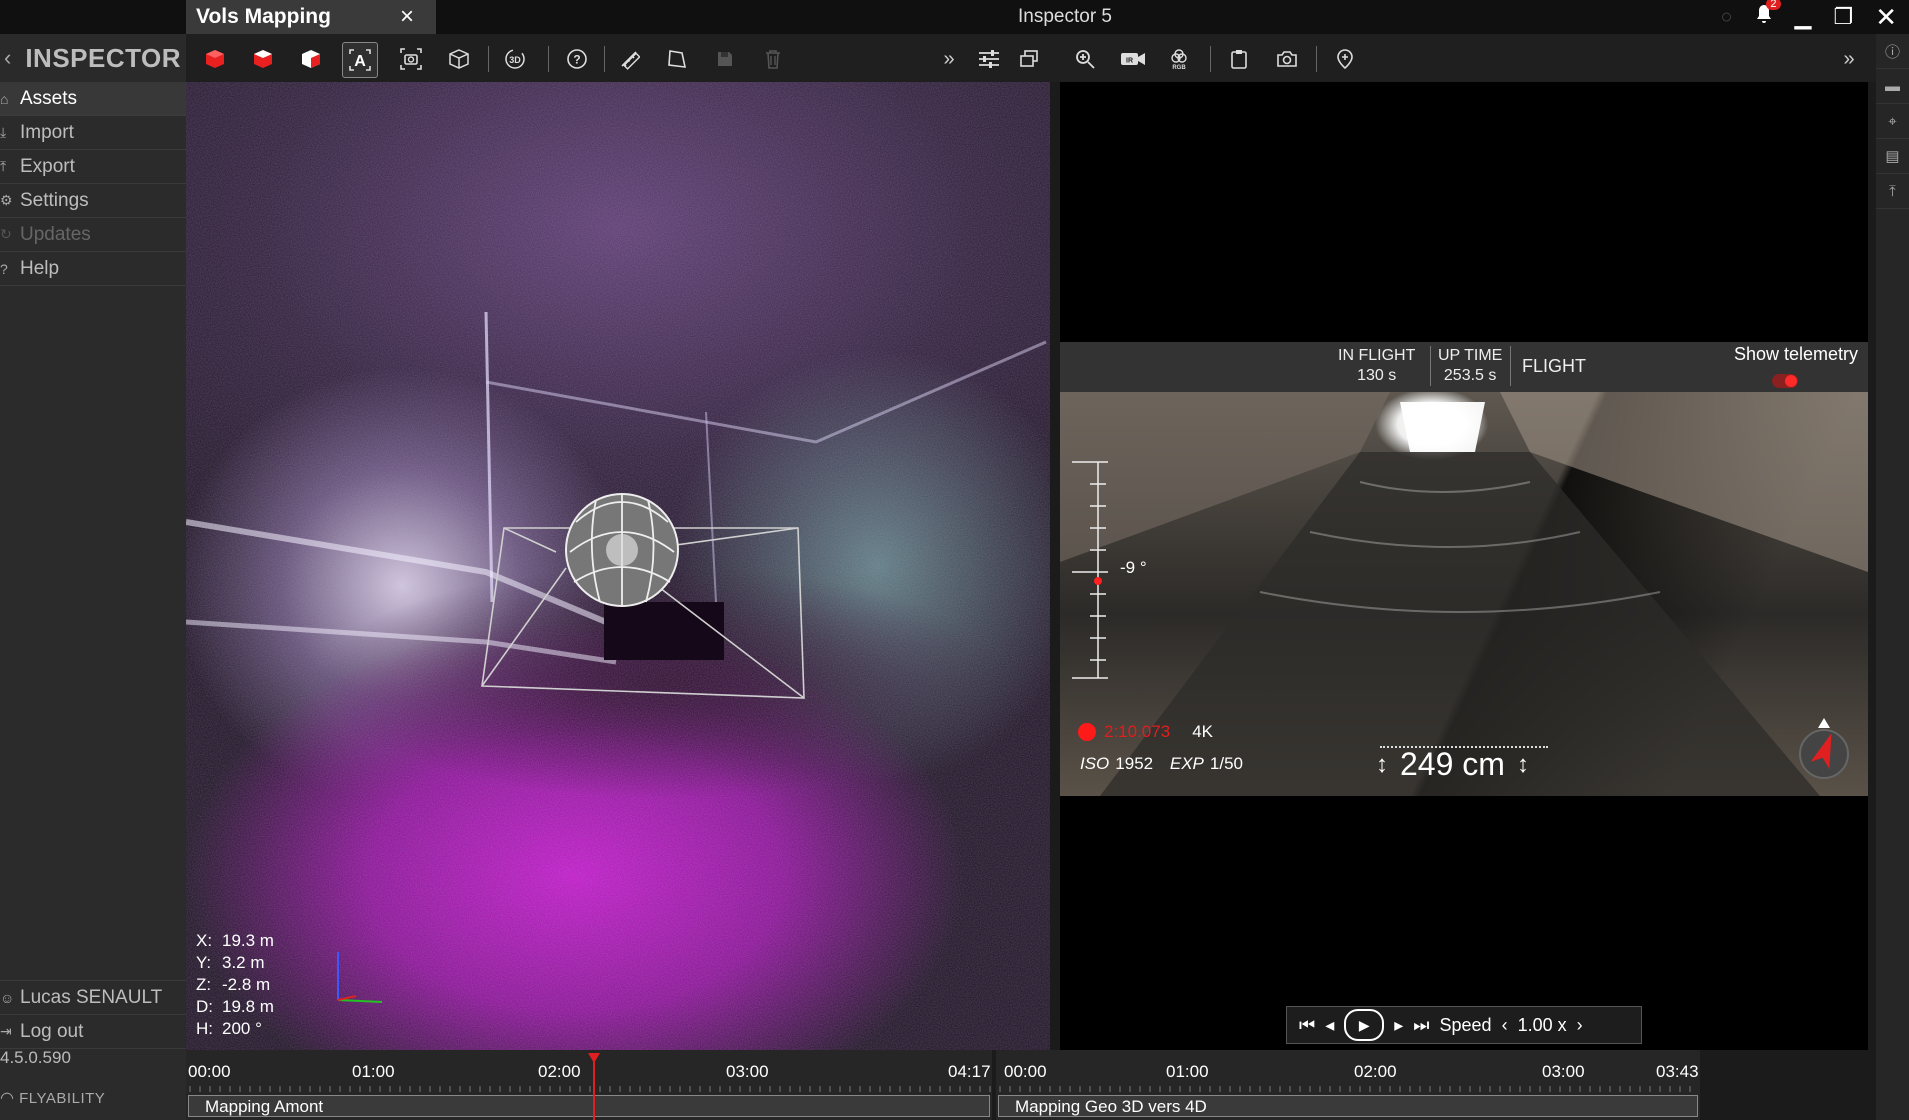 The height and width of the screenshot is (1120, 1909). I want to click on share-icon: ⤒, so click(1892, 191).